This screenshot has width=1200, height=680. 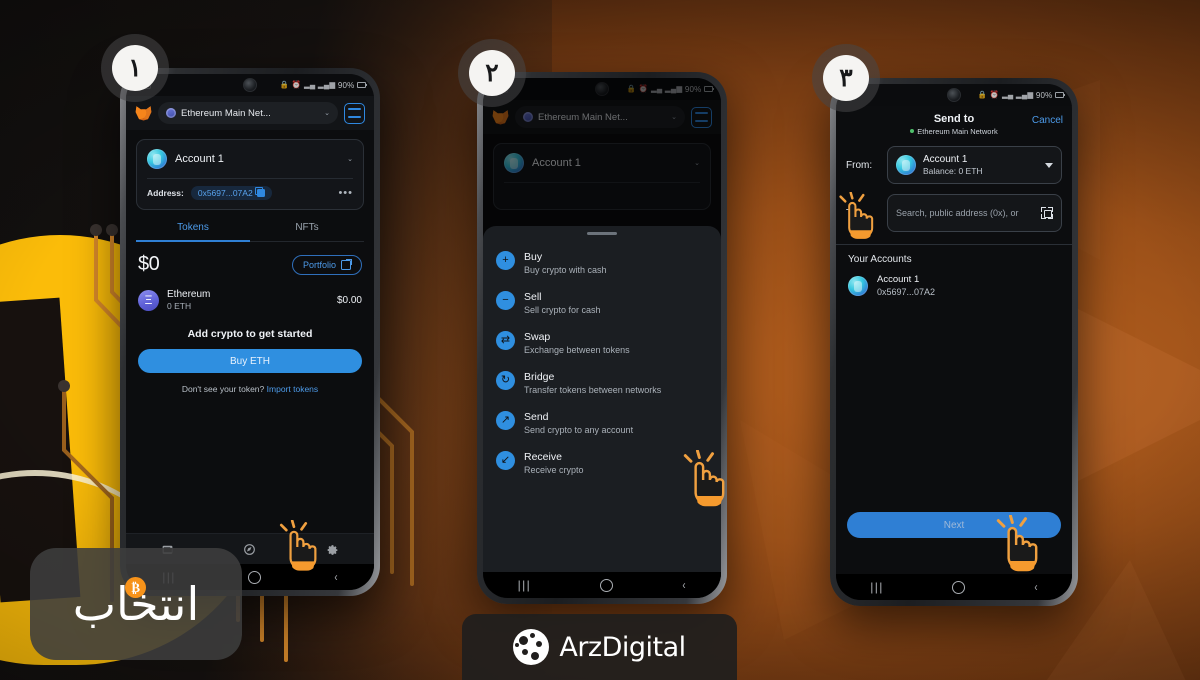 I want to click on account-selector-row: Account 1 ⌄, so click(x=250, y=159).